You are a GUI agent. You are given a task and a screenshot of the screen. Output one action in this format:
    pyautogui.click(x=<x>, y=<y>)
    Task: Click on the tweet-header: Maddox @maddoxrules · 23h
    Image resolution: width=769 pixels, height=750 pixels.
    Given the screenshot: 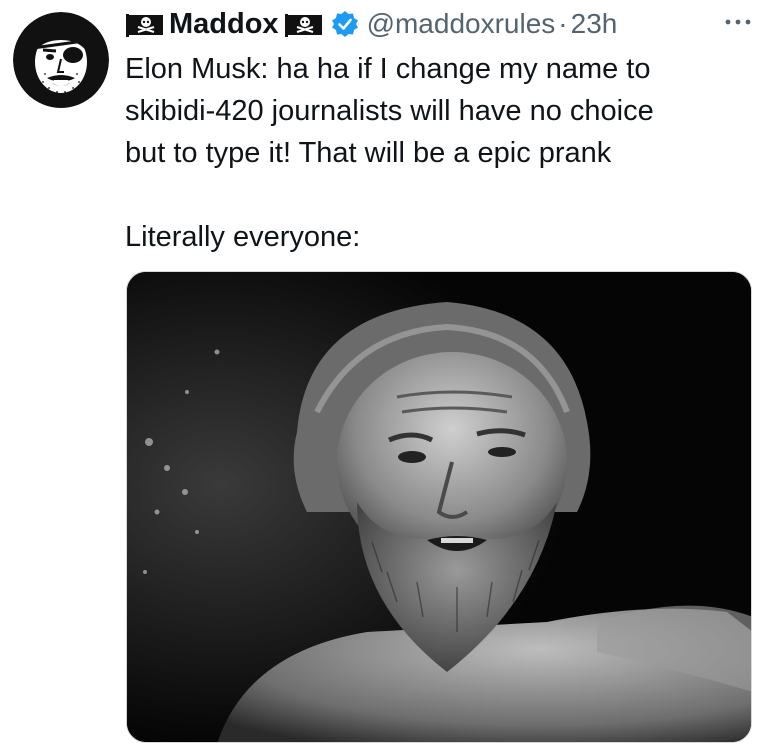 What is the action you would take?
    pyautogui.click(x=371, y=24)
    